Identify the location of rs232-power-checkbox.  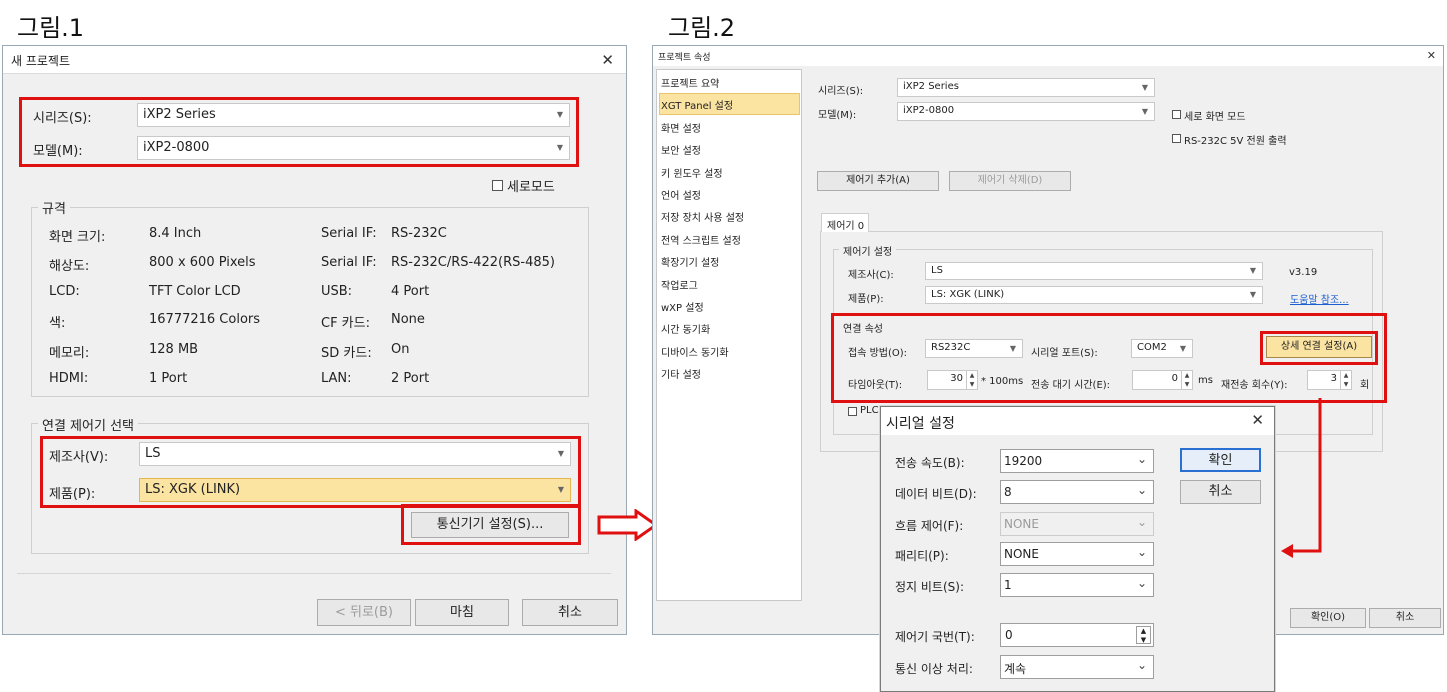
(1176, 138).